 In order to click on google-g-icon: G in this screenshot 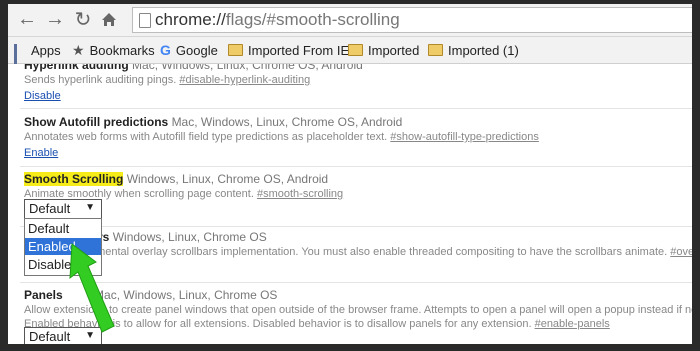, I will do `click(165, 50)`.